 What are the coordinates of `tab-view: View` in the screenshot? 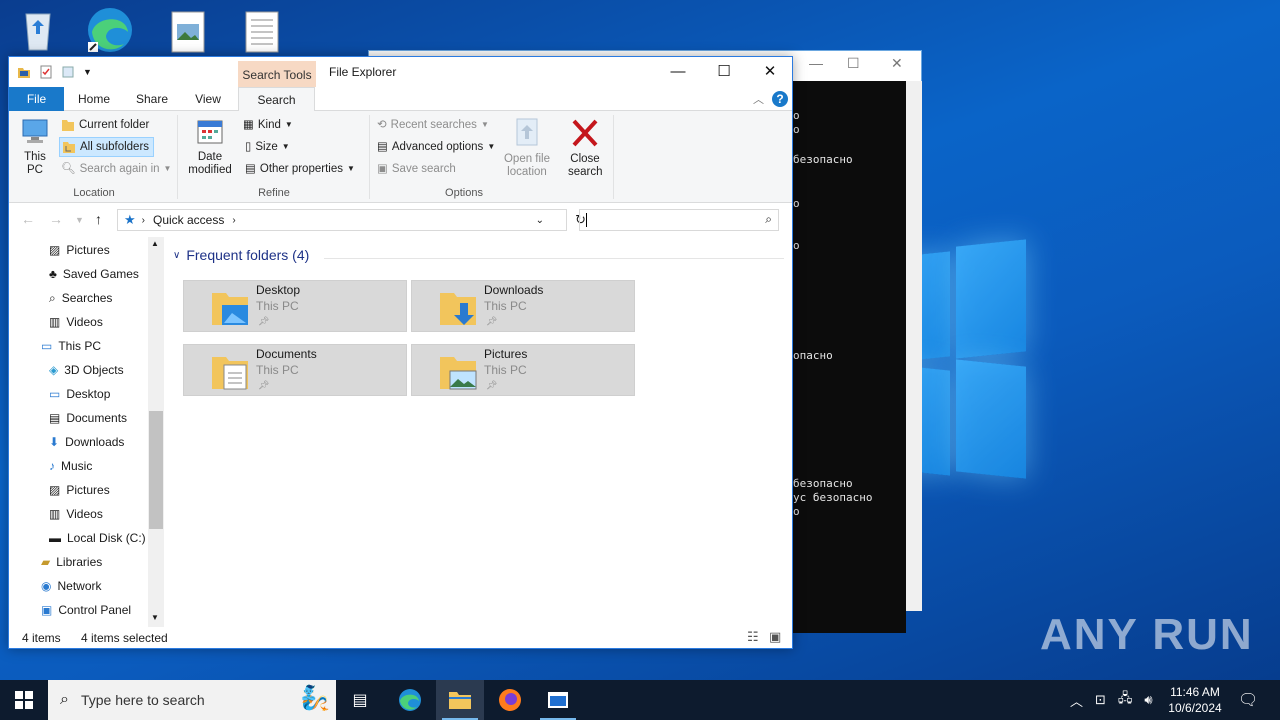 It's located at (208, 99).